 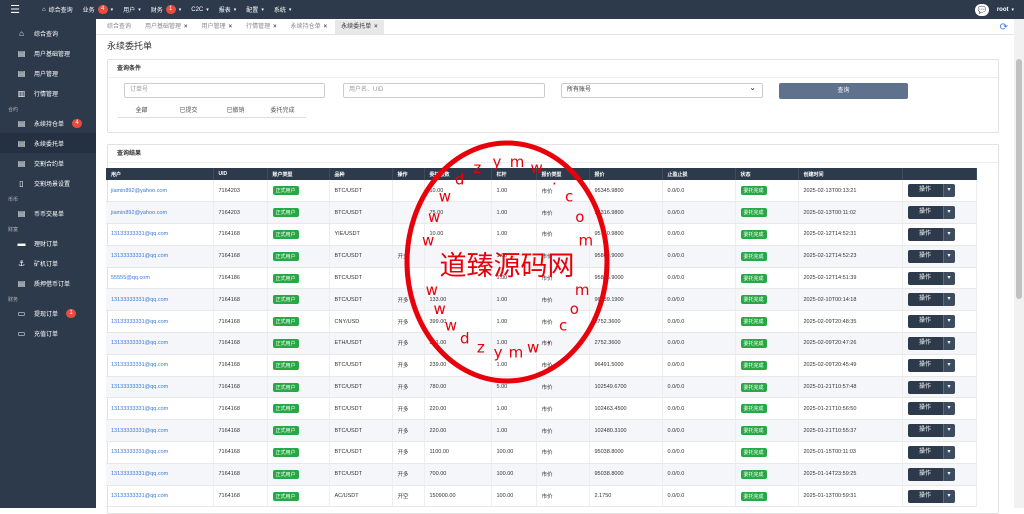 I want to click on sidebar-item: ▤ 币币交易单, so click(x=48, y=213).